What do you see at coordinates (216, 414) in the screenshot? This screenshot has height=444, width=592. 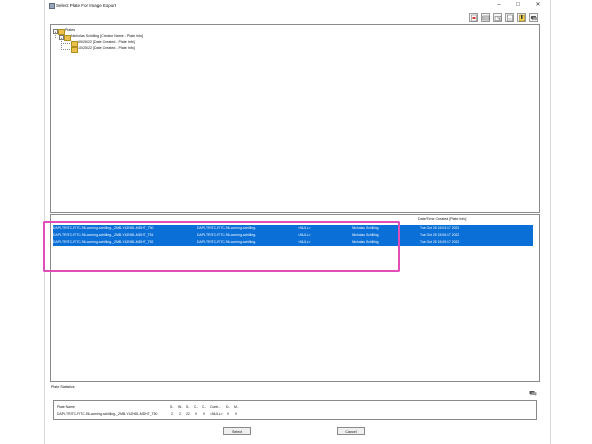 I see `stats-cell: <NULL>` at bounding box center [216, 414].